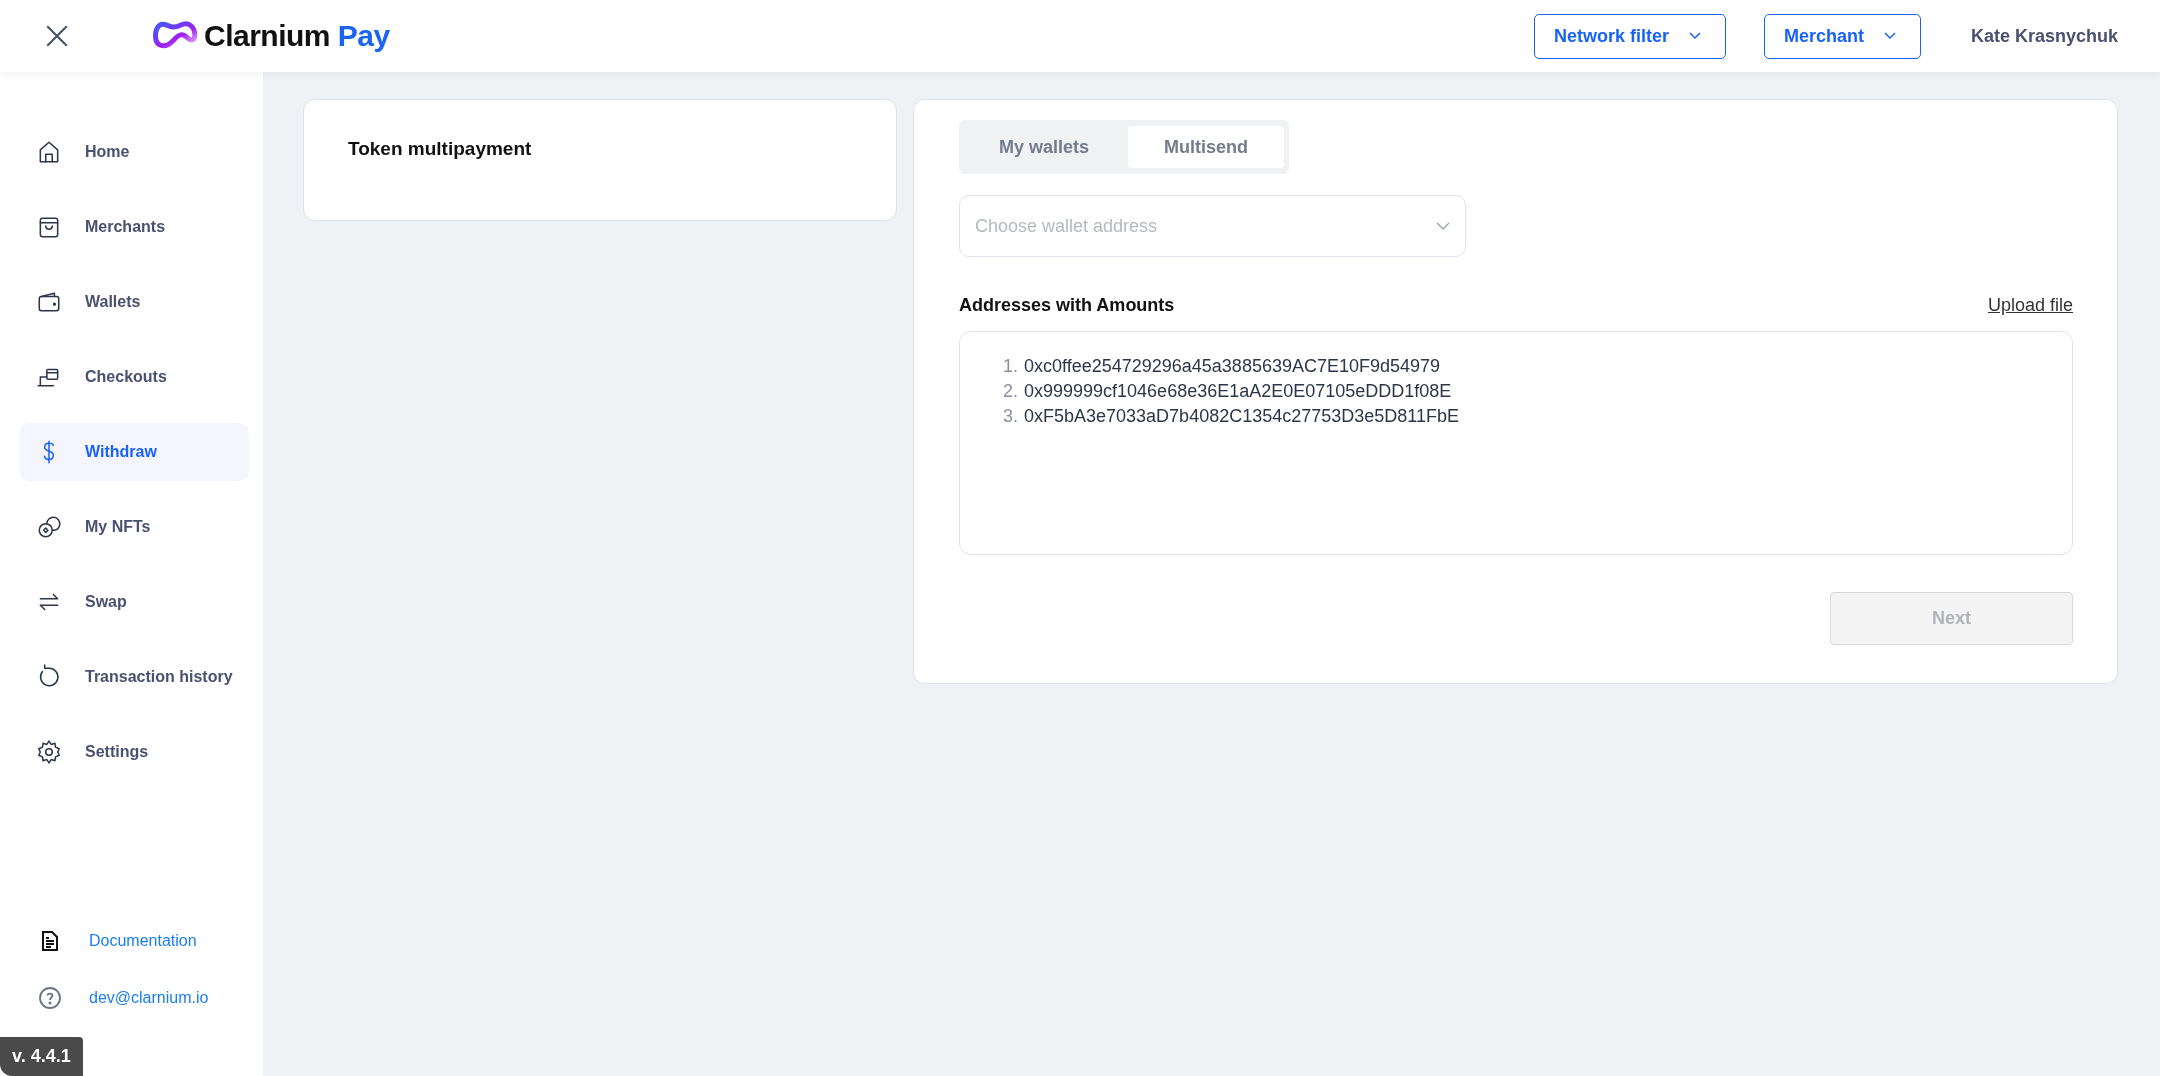 This screenshot has height=1076, width=2160. What do you see at coordinates (134, 377) in the screenshot?
I see `sidebar-item: Checkouts` at bounding box center [134, 377].